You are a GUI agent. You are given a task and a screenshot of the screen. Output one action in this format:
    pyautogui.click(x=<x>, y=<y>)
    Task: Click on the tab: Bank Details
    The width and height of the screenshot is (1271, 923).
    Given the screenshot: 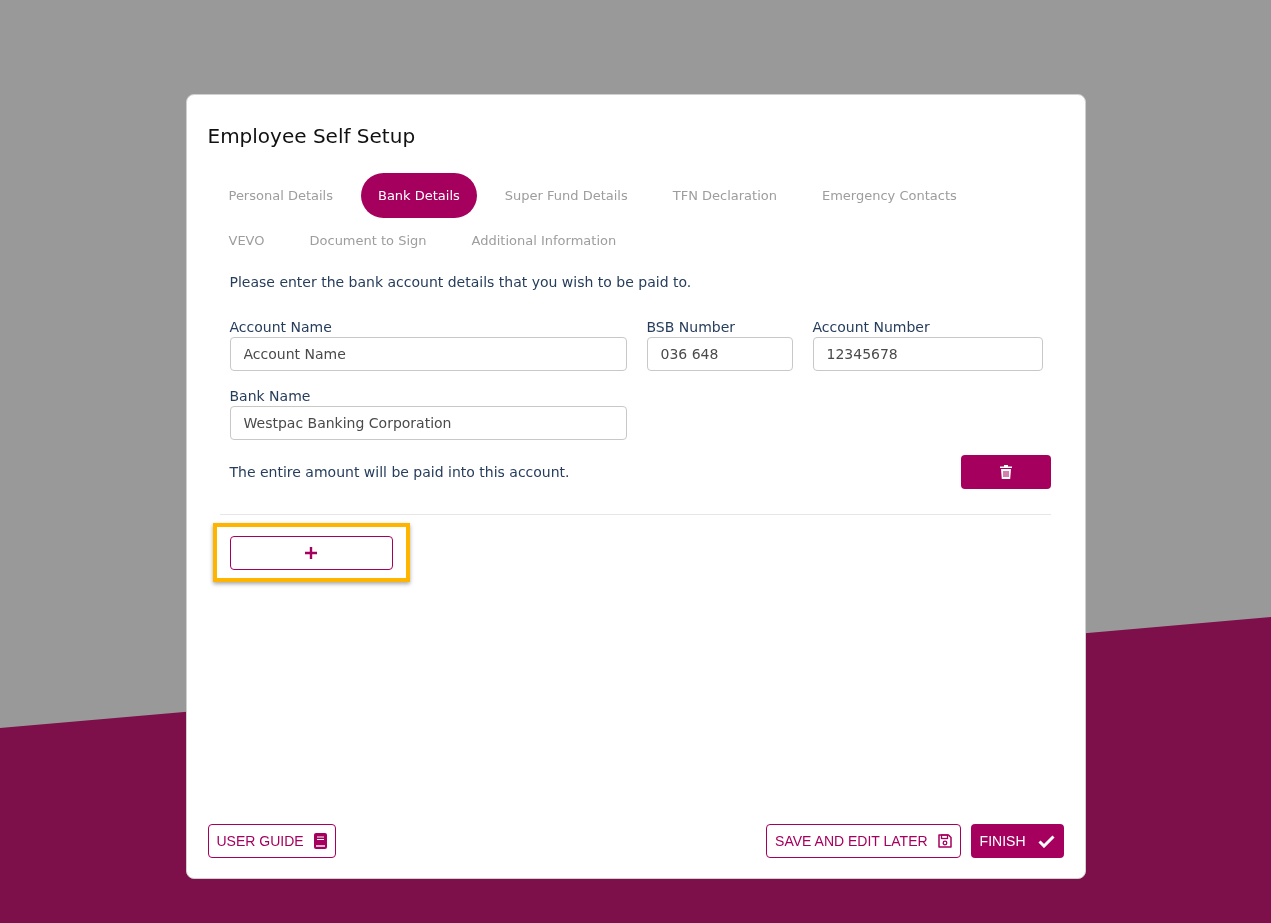 What is the action you would take?
    pyautogui.click(x=418, y=195)
    